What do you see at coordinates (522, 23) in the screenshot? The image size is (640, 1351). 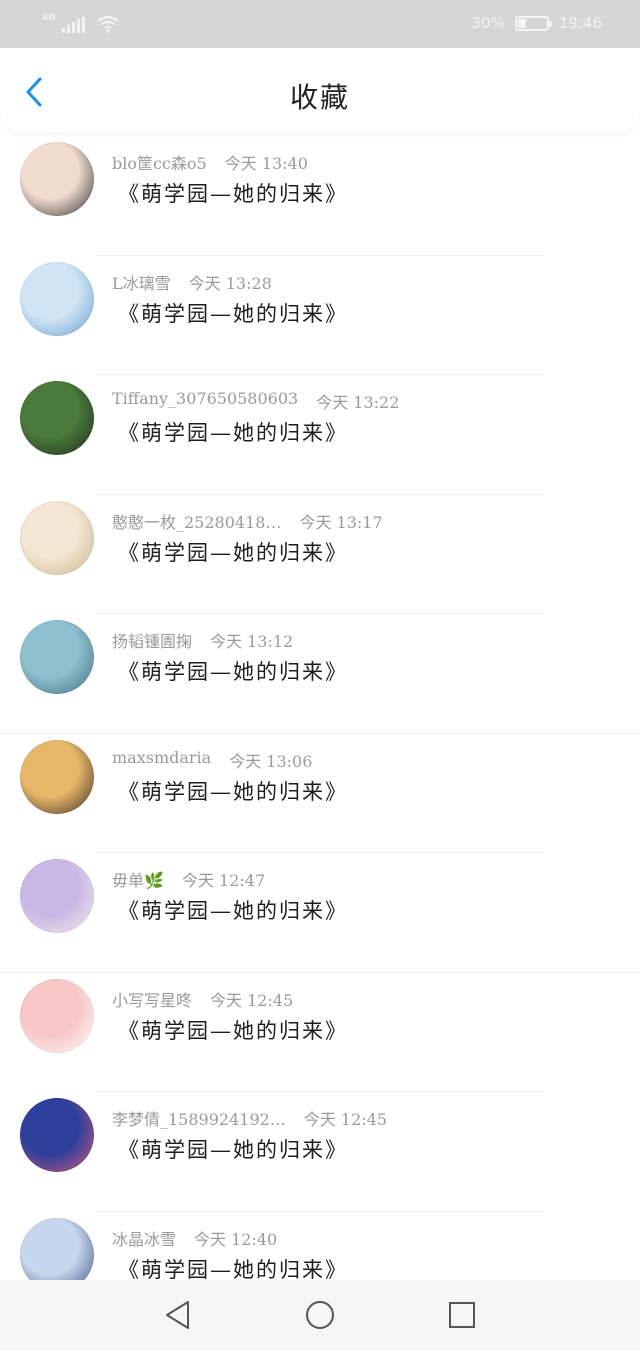 I see `battery-fill` at bounding box center [522, 23].